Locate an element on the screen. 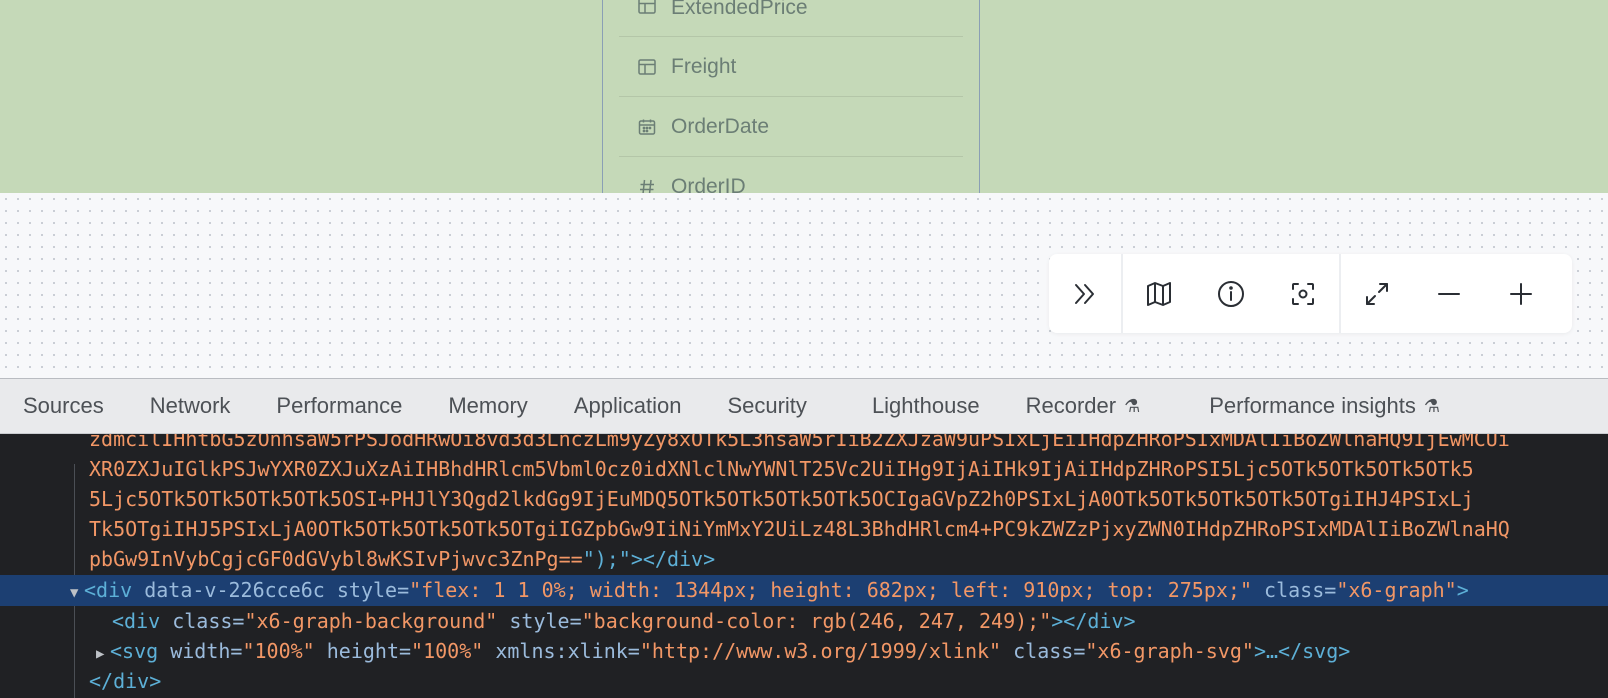 This screenshot has height=698, width=1608. tab-label: Performance is located at coordinates (339, 405).